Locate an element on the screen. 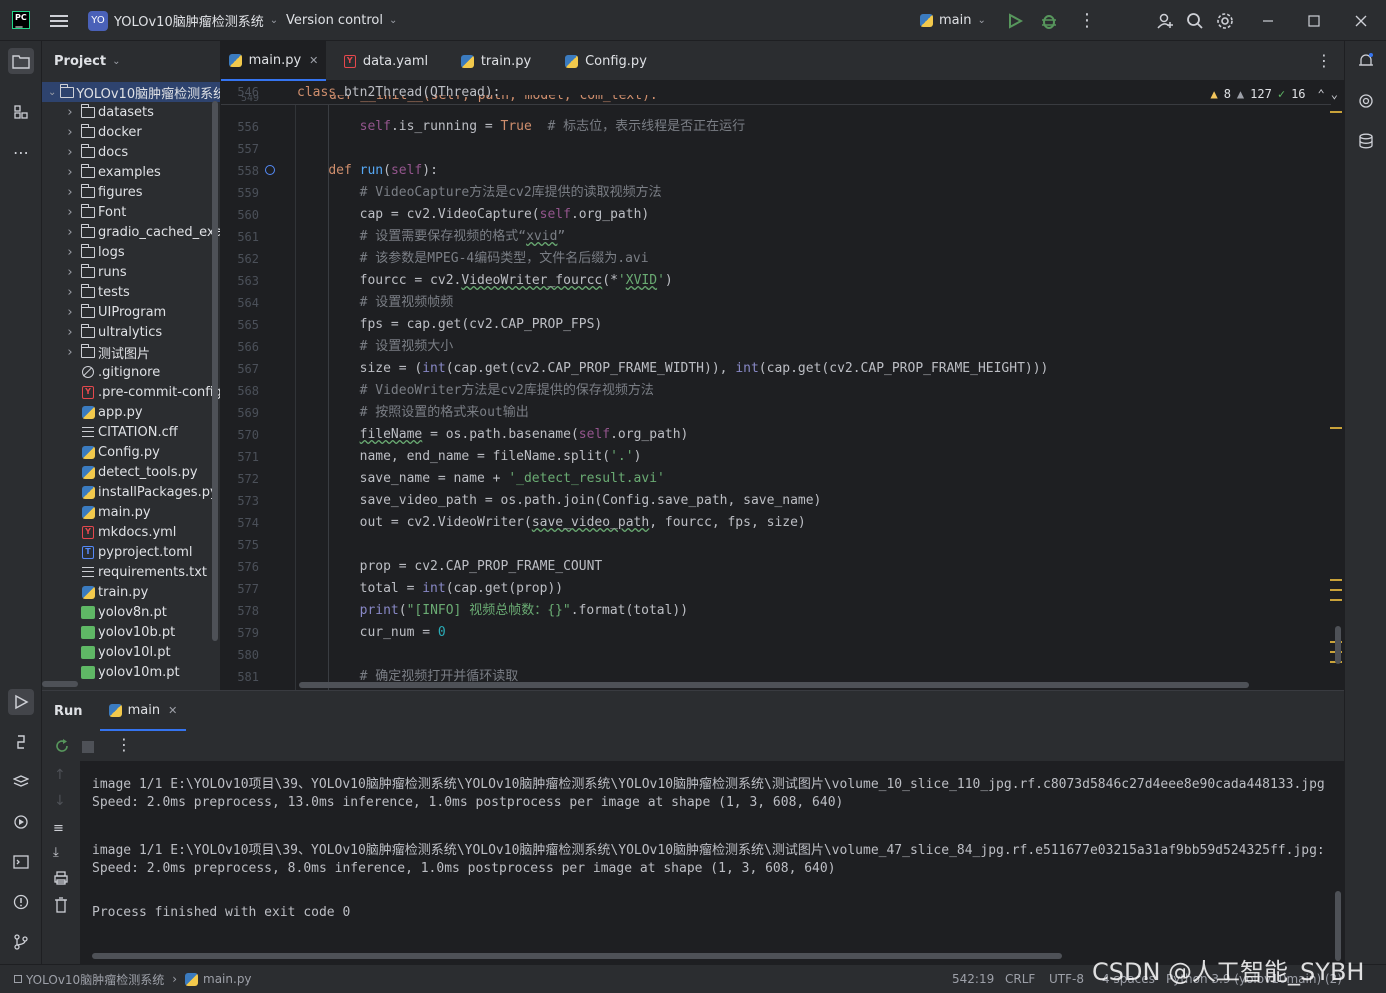  tree-item: › UIProgram is located at coordinates (104, 312).